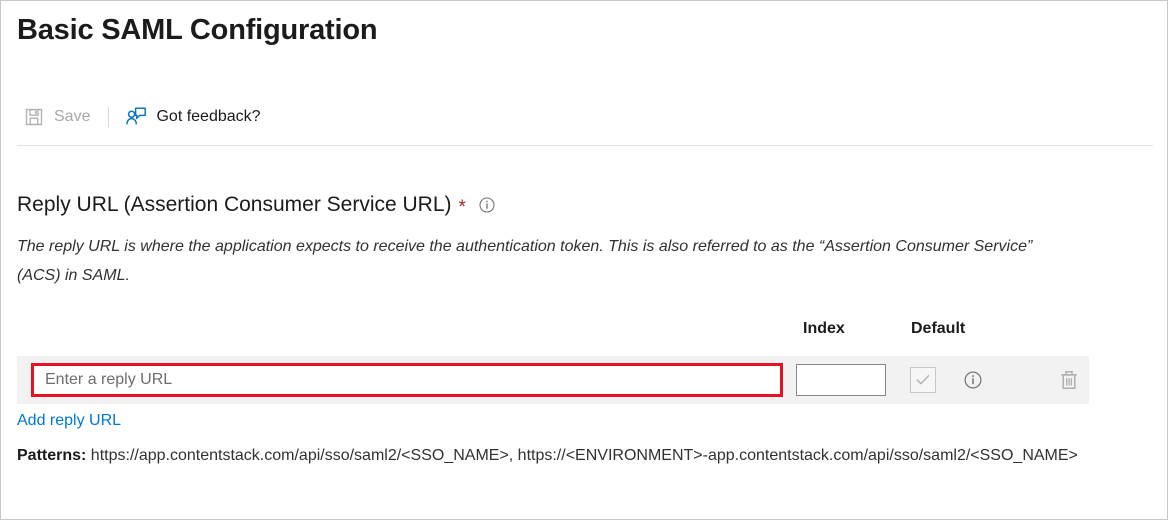 The width and height of the screenshot is (1168, 520). Describe the element at coordinates (109, 117) in the screenshot. I see `command-bar-separator` at that location.